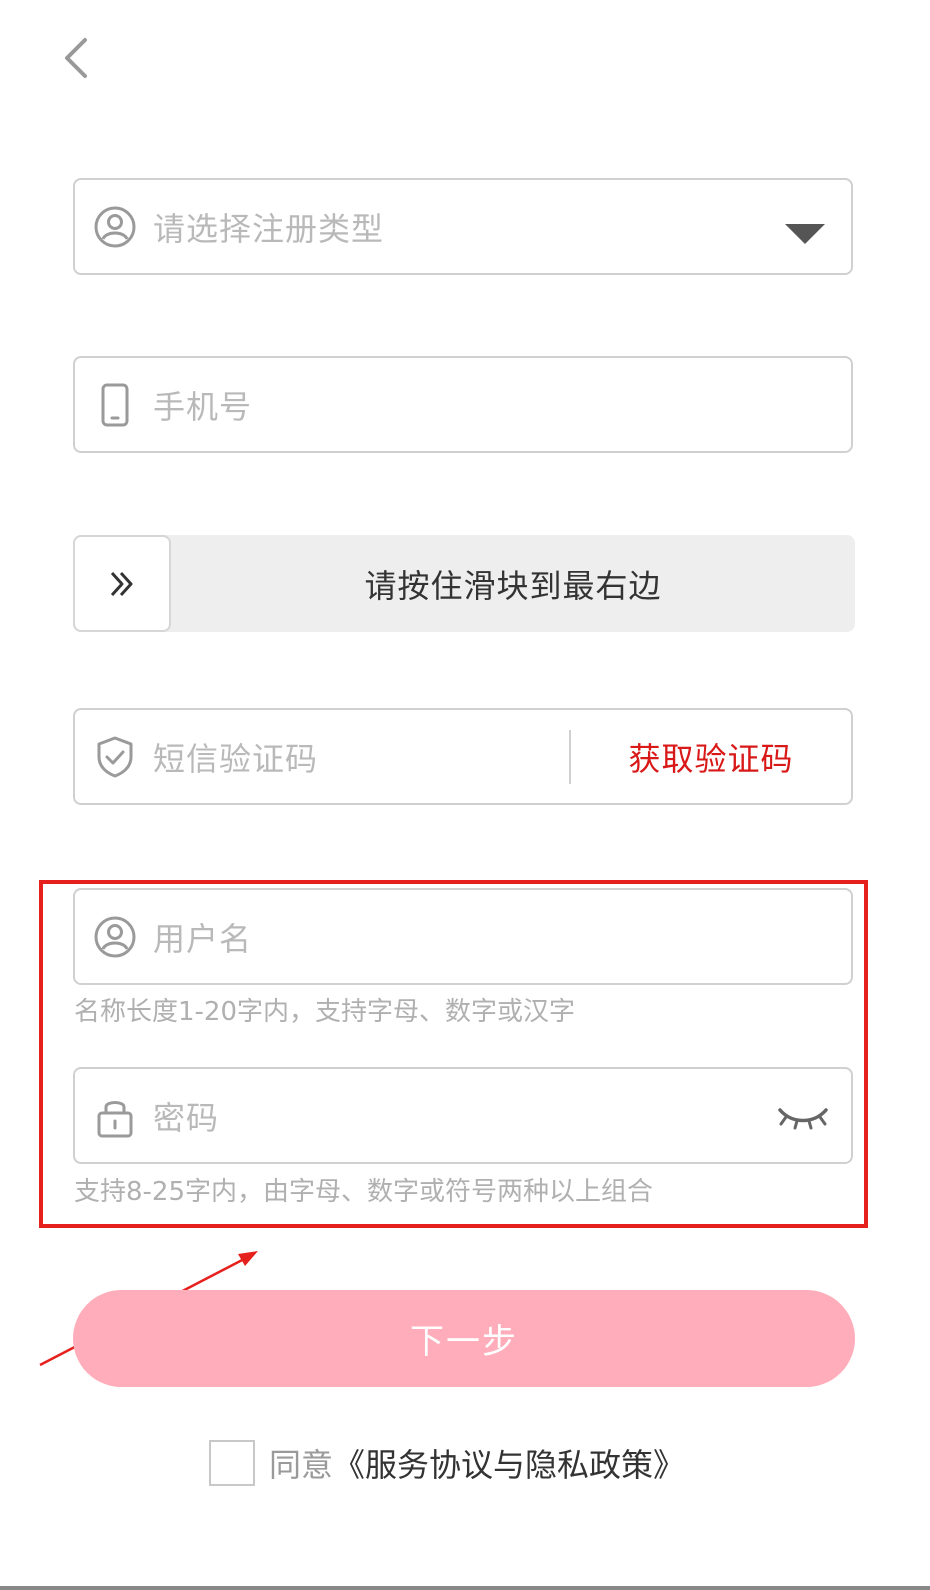  What do you see at coordinates (203, 406) in the screenshot?
I see `phone-placeholder: 手机号` at bounding box center [203, 406].